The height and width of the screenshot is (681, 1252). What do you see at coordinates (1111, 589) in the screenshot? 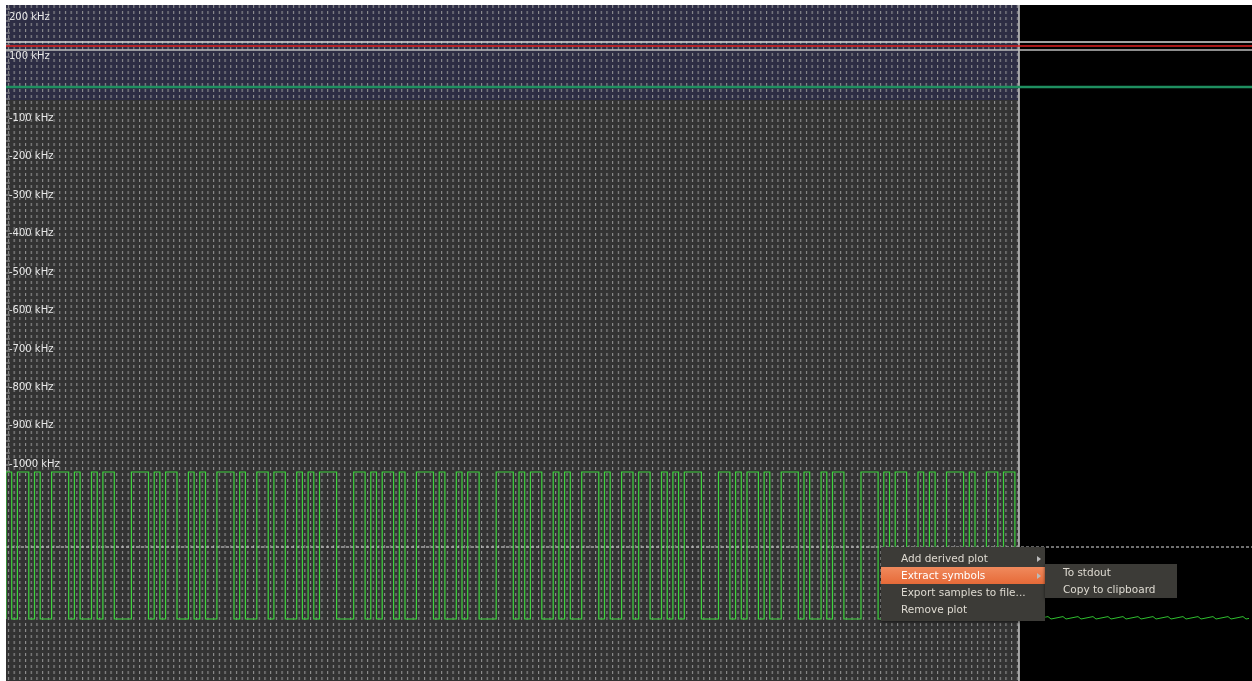
I see `menu-item: Copy to clipboard` at bounding box center [1111, 589].